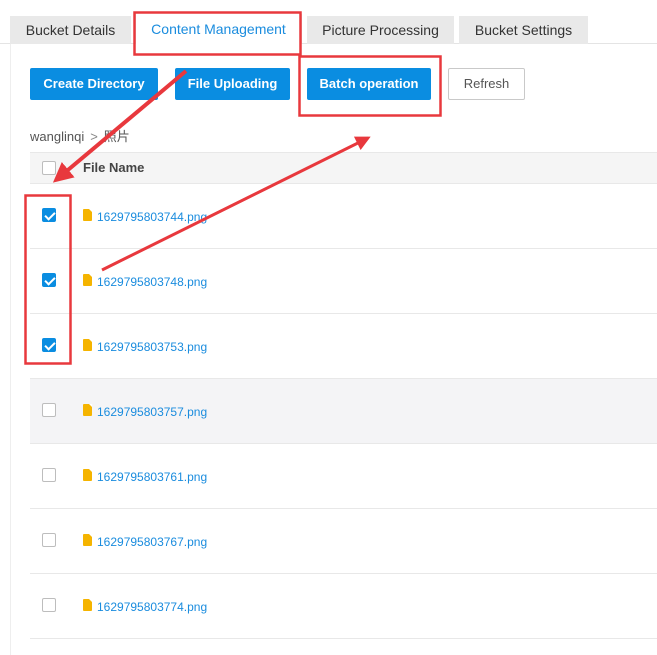  Describe the element at coordinates (152, 607) in the screenshot. I see `file-name-link: 1629795803774.png` at that location.